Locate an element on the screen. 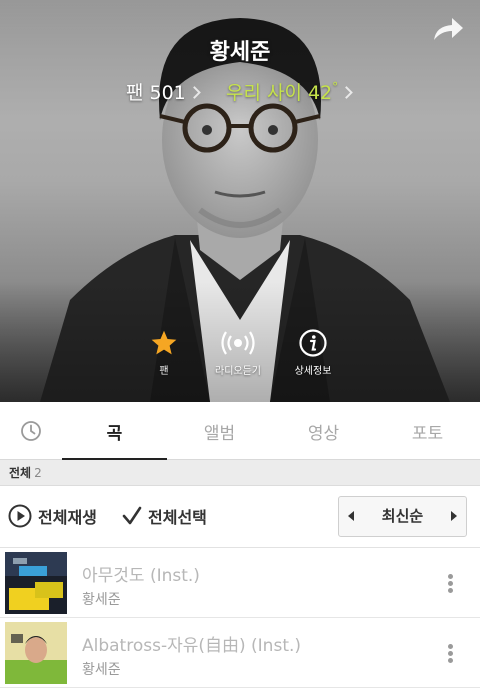  tab-photos: 포토 is located at coordinates (427, 431).